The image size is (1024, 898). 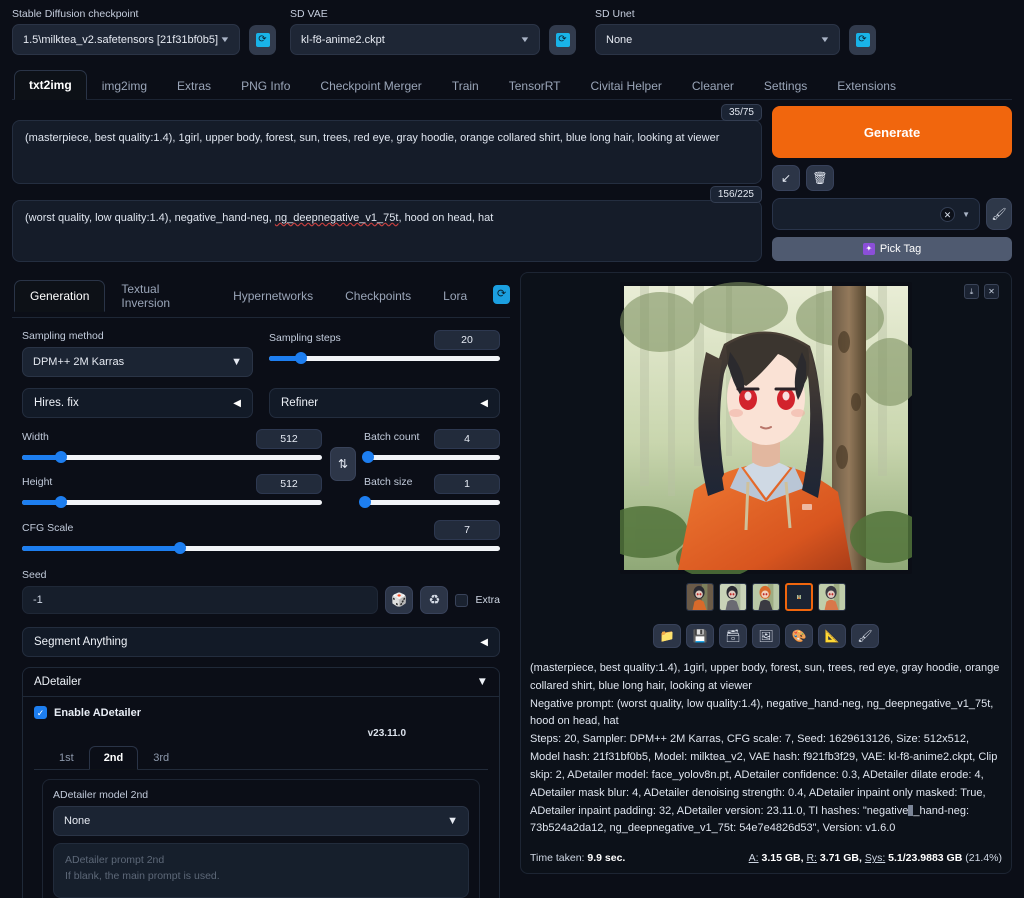 I want to click on sampling-steps-slider, so click(x=384, y=358).